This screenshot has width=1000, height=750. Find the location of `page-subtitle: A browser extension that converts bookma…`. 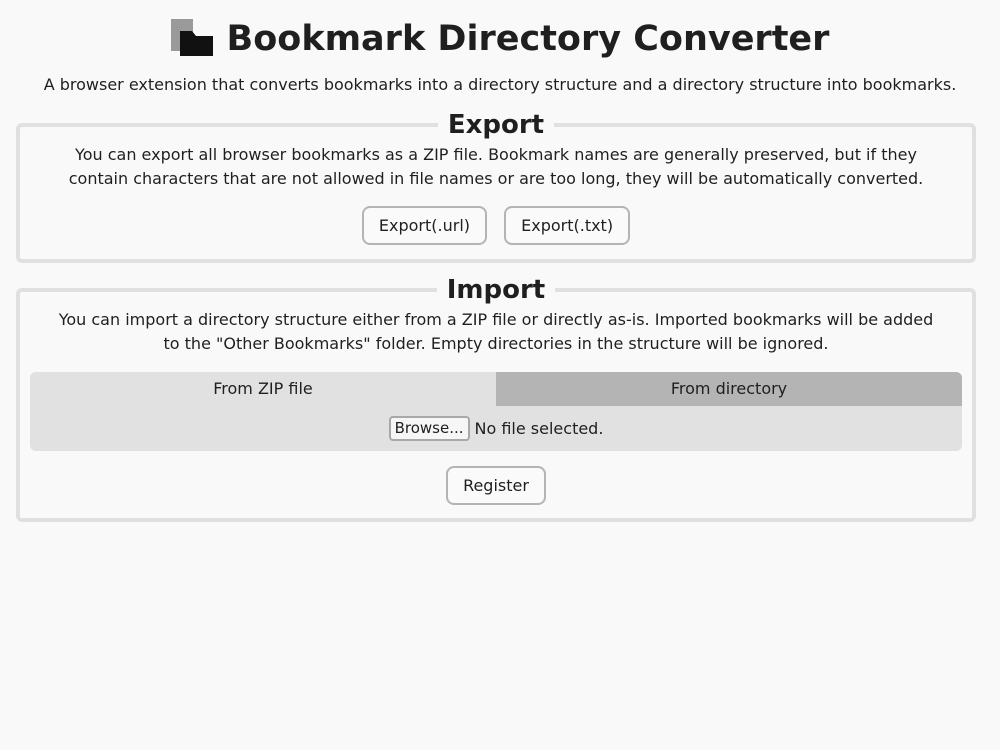

page-subtitle: A browser extension that converts bookma… is located at coordinates (500, 84).